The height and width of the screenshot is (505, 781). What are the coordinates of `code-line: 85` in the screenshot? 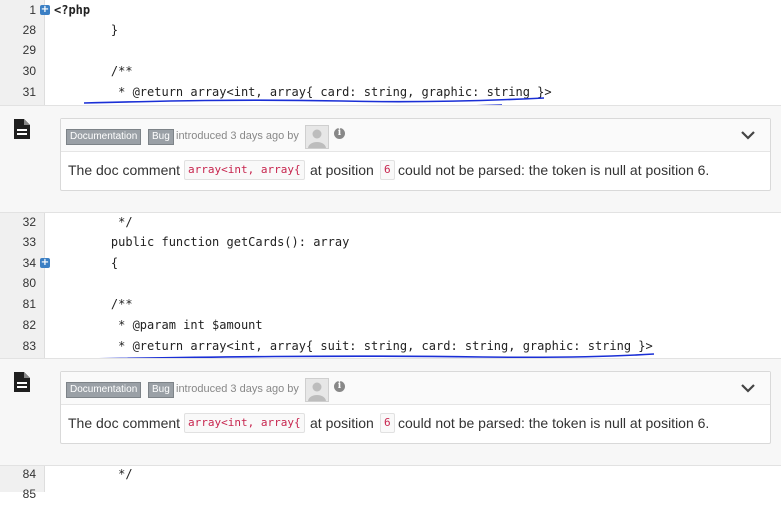 It's located at (390, 494).